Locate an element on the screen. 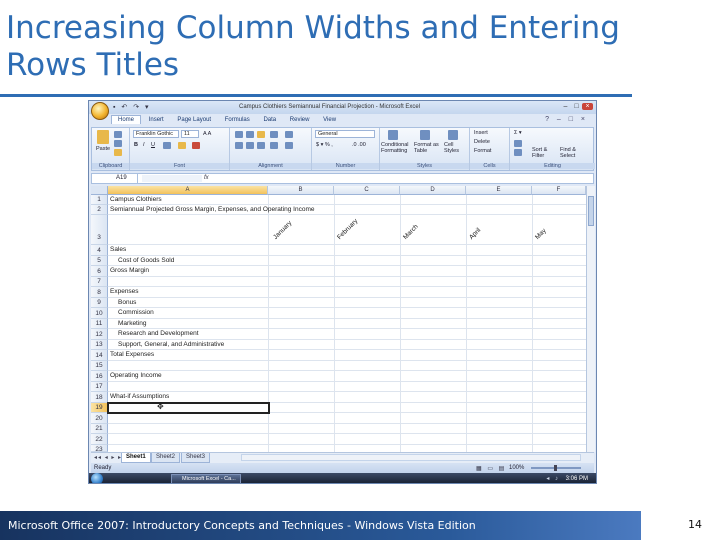  grow-font-icon: A A is located at coordinates (207, 134).